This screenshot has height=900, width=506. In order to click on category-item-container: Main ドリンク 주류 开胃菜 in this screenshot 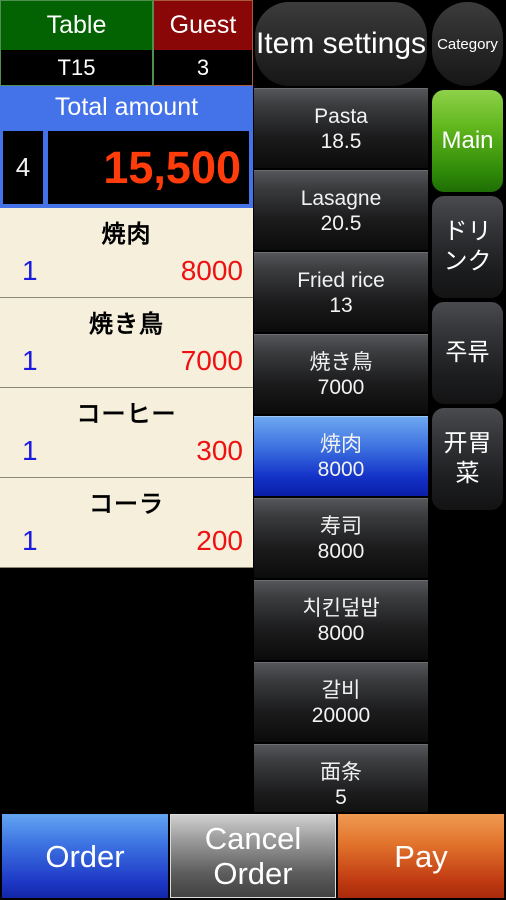, I will do `click(467, 300)`.